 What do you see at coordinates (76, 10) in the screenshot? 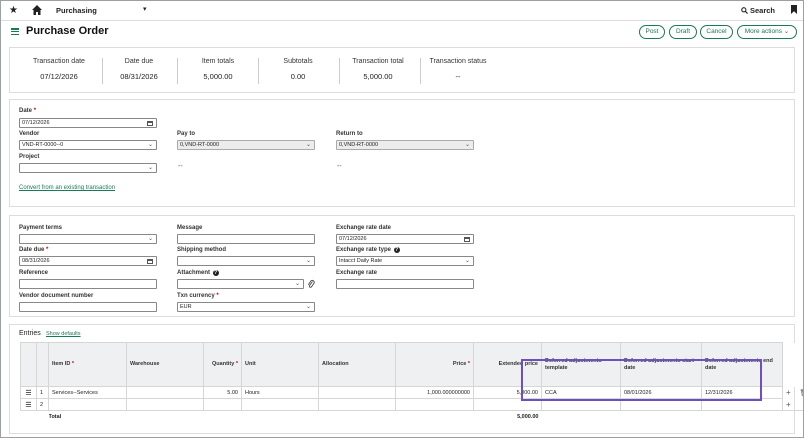
I see `module-selector: Purchasing` at bounding box center [76, 10].